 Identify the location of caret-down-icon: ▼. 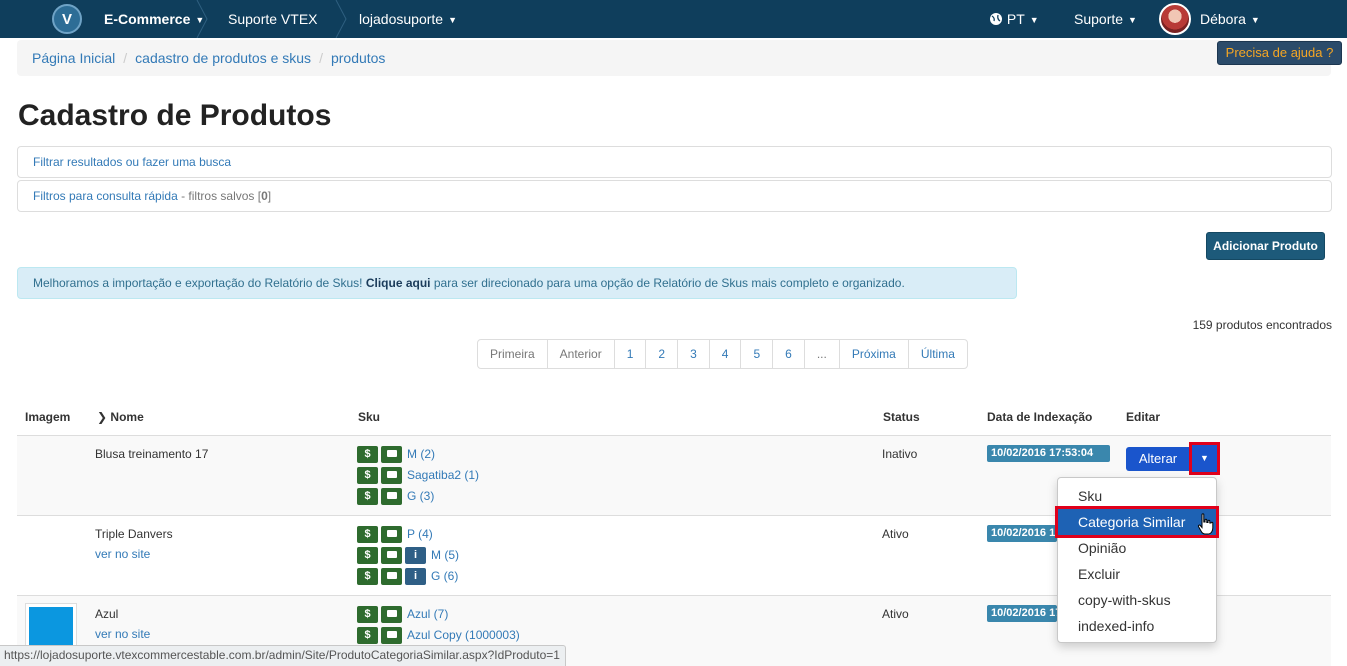
(1204, 458).